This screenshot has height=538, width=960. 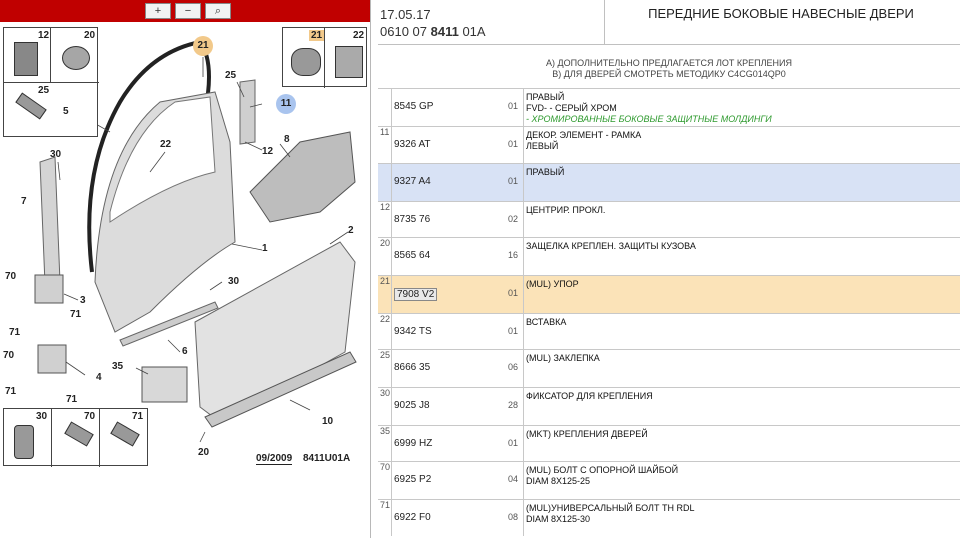 I want to click on zoom-out-icon: −, so click(x=188, y=11).